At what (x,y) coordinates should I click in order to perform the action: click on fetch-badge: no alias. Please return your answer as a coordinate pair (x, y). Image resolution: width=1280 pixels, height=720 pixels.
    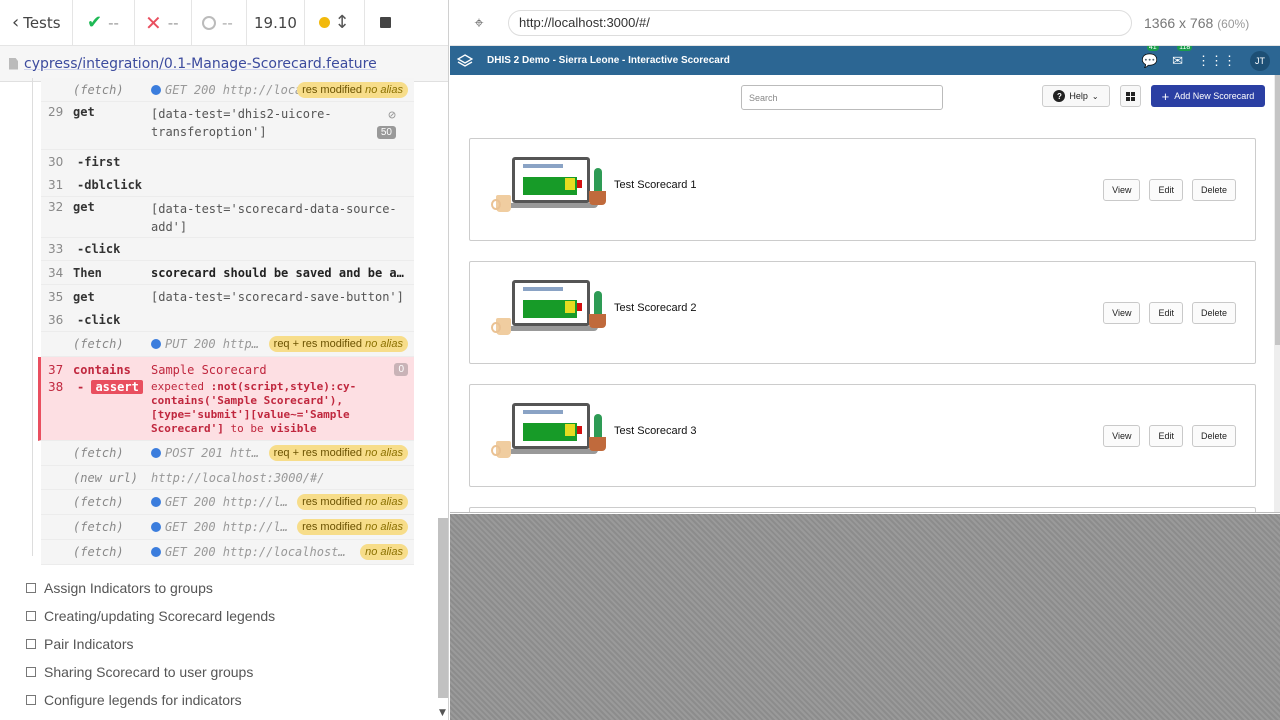
    Looking at the image, I should click on (384, 552).